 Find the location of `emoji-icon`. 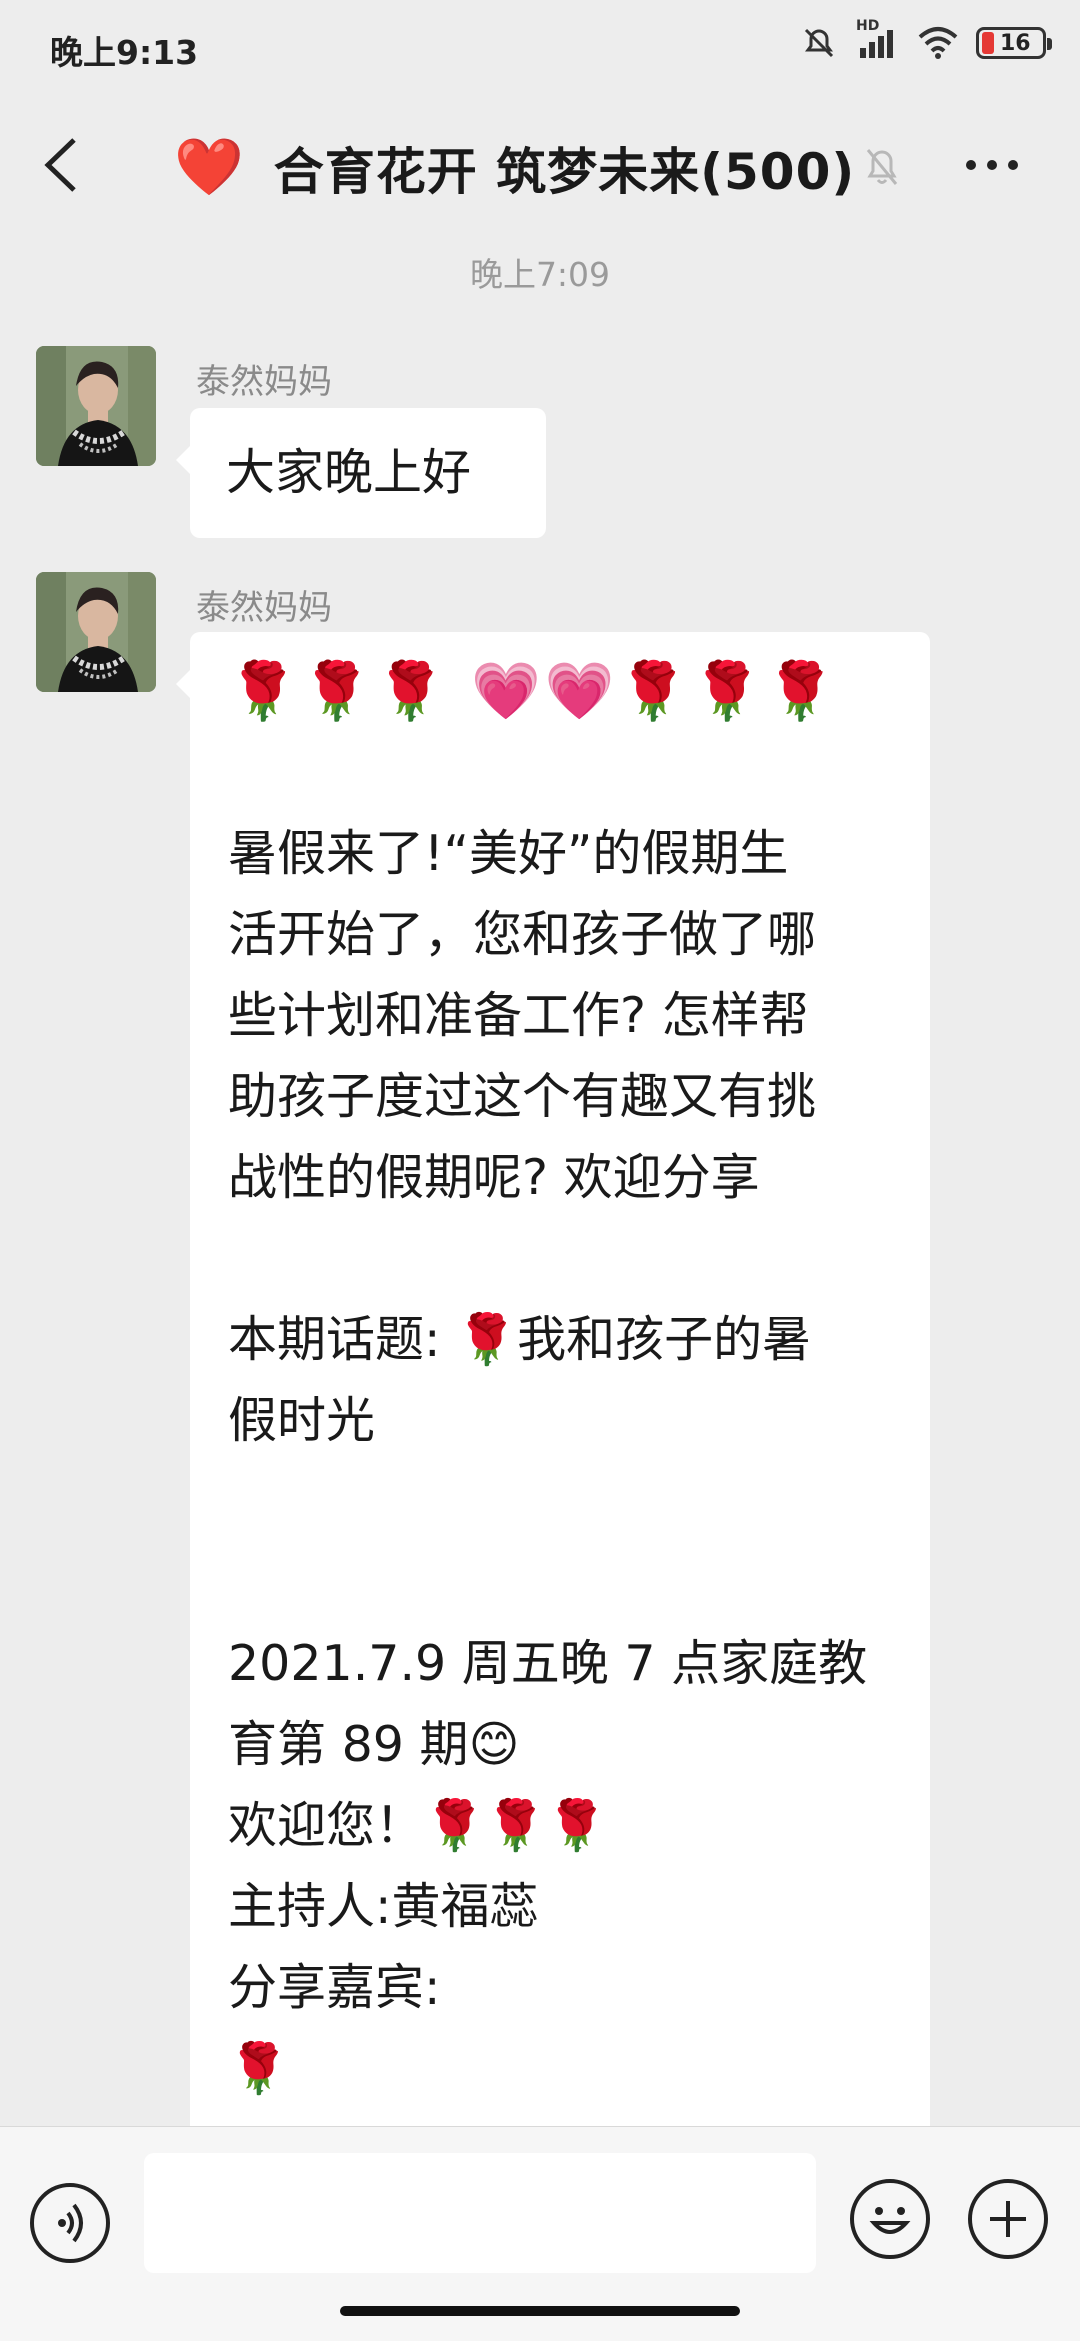

emoji-icon is located at coordinates (890, 2220).